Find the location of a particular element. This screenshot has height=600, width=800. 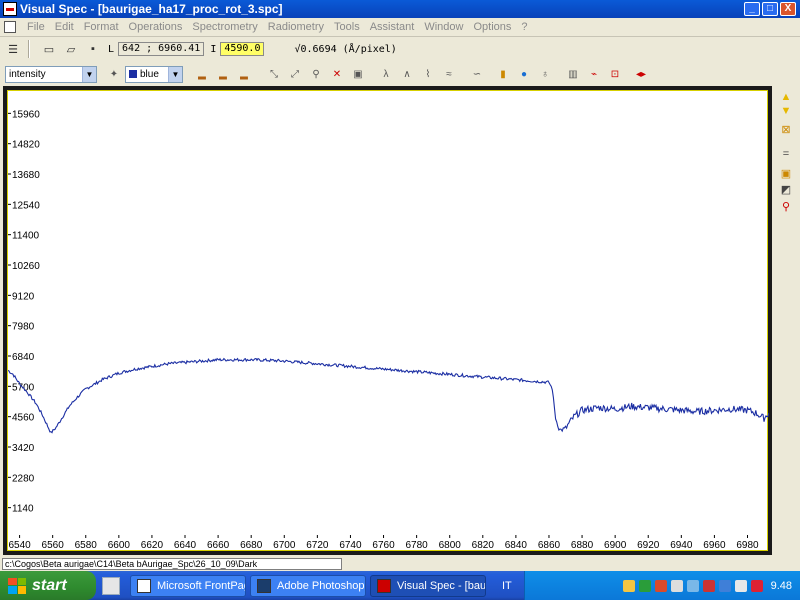

start-button: start is located at coordinates (48, 585).